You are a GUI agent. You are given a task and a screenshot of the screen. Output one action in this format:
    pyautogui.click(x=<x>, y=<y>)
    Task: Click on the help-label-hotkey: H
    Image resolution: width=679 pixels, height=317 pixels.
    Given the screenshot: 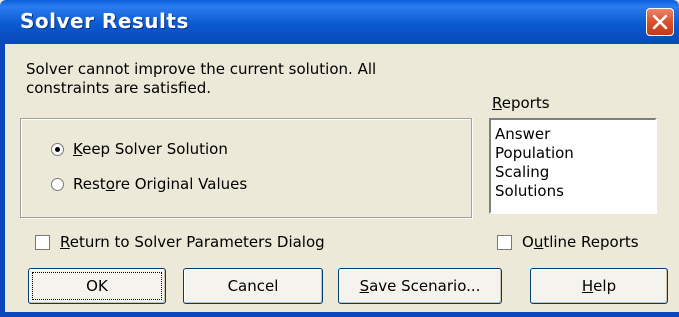 What is the action you would take?
    pyautogui.click(x=587, y=286)
    